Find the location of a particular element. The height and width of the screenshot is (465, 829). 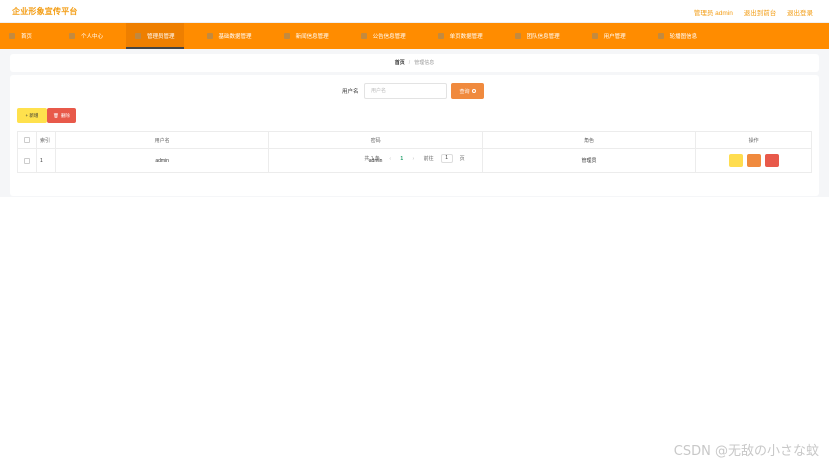

pagination: 共 1 条 ‹ 1 › 前往 1 页 is located at coordinates (414, 158).